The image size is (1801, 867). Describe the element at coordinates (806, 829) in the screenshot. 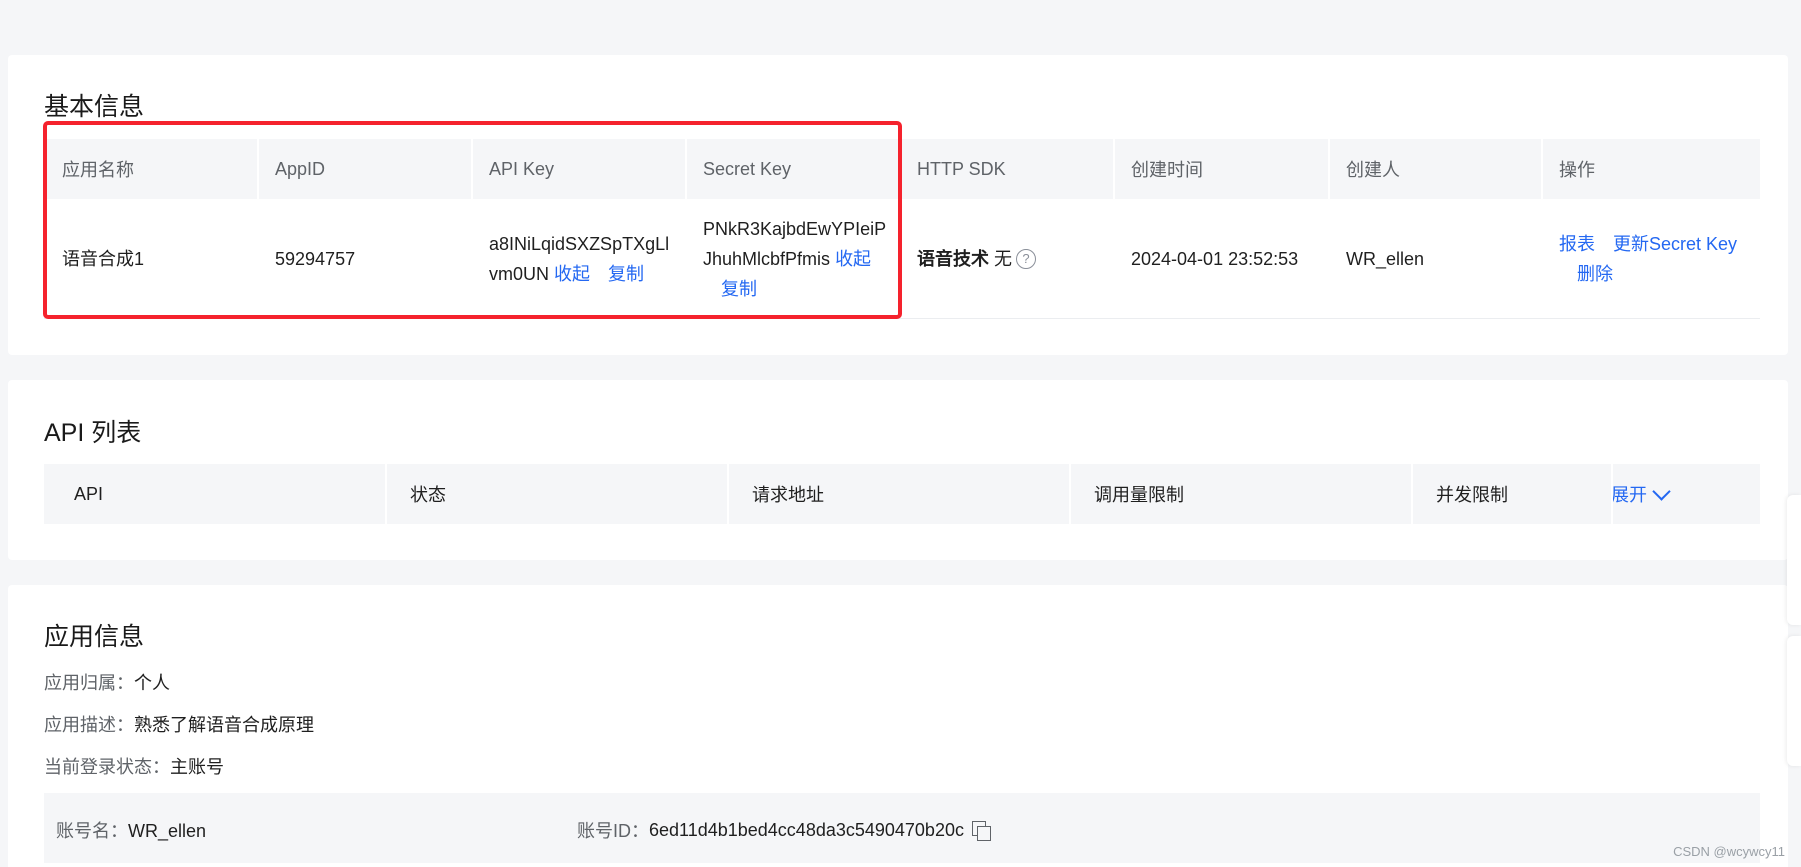

I see `account-id-value: 6ed11d4b1bed4cc48da3c5490470b20c` at that location.